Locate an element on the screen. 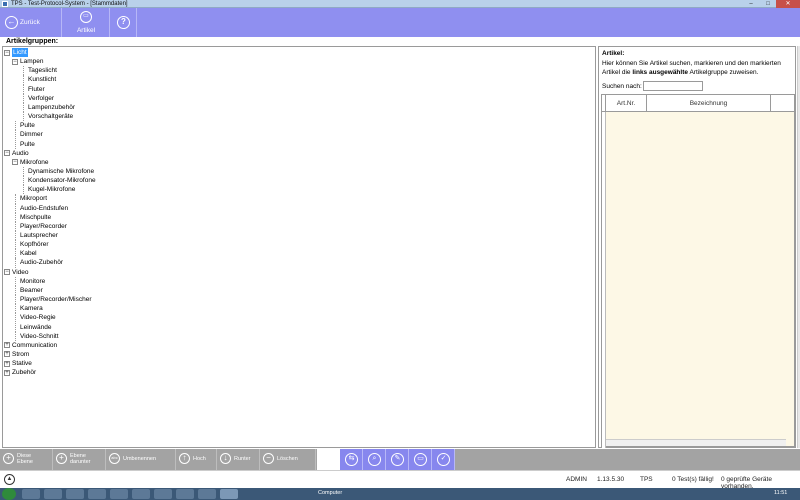 This screenshot has width=800, height=500. assign-button: ⇆ is located at coordinates (351, 459).